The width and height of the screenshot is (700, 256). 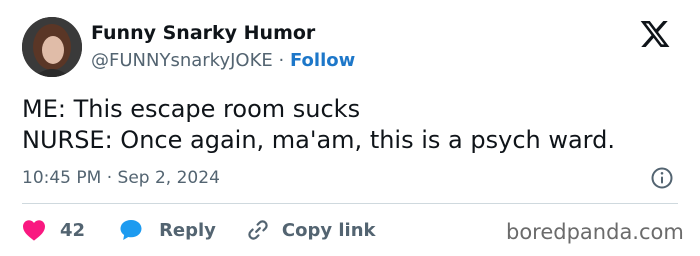 I want to click on tweet-timestamp: 10:45 PM · Sep 2, 2024, so click(x=121, y=178).